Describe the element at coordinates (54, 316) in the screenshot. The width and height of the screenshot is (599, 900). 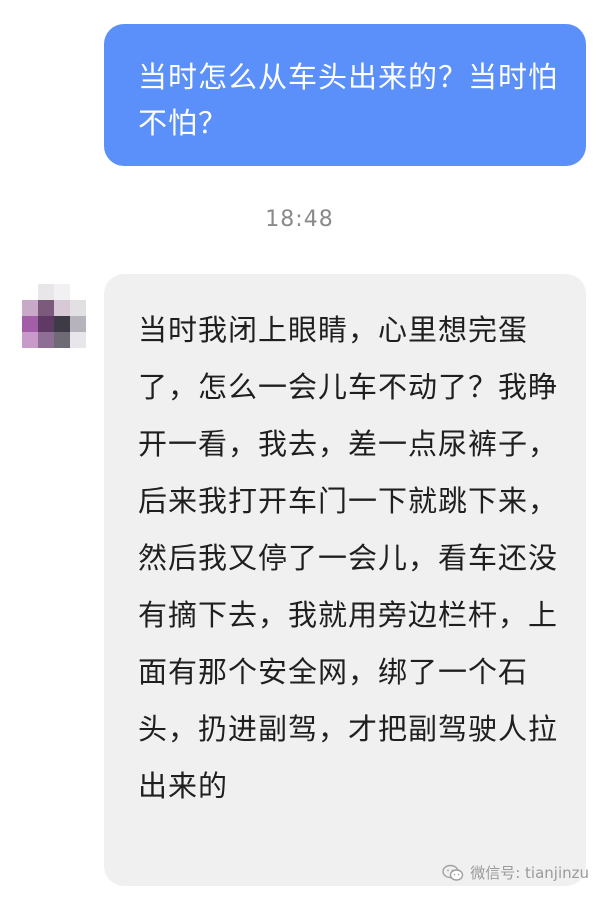
I see `avatar` at that location.